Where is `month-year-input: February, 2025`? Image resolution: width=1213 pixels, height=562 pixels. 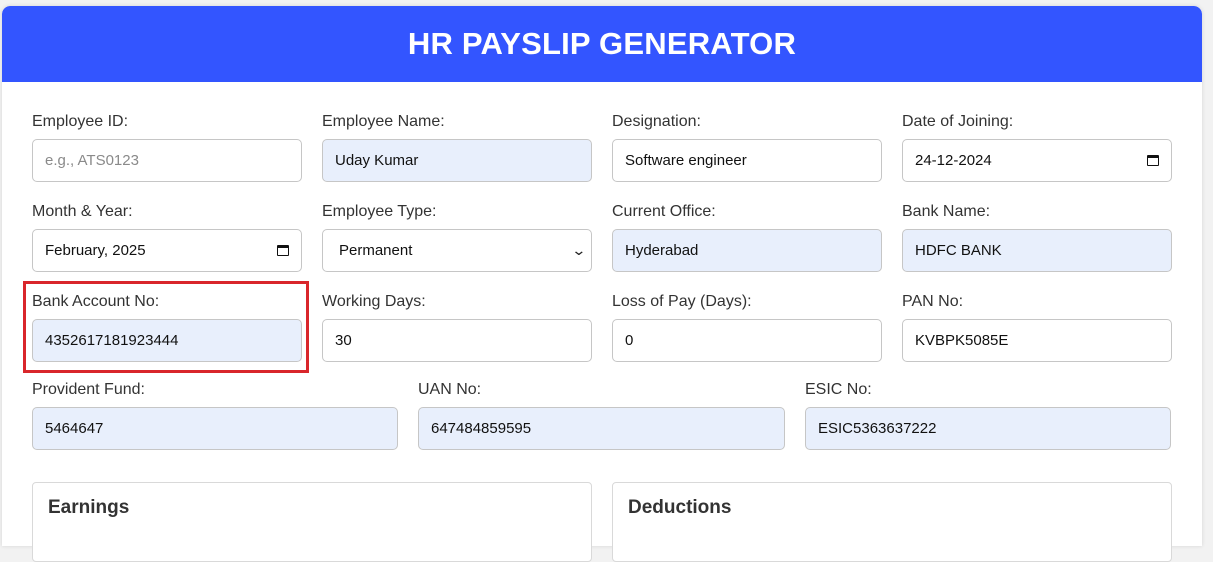 month-year-input: February, 2025 is located at coordinates (167, 250).